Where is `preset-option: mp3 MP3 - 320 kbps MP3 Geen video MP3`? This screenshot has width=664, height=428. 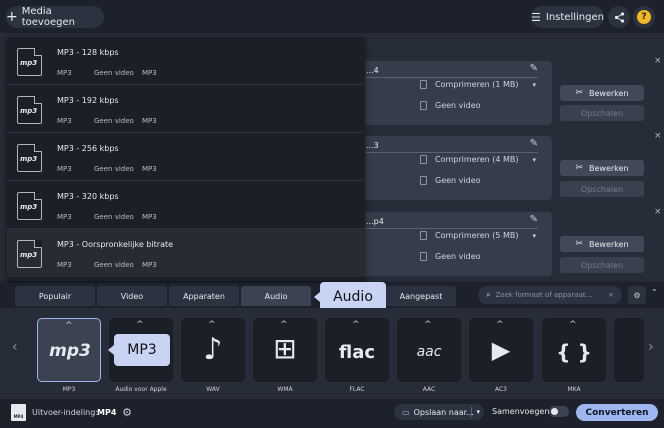
preset-option: mp3 MP3 - 320 kbps MP3 Geen video MP3 is located at coordinates (186, 205).